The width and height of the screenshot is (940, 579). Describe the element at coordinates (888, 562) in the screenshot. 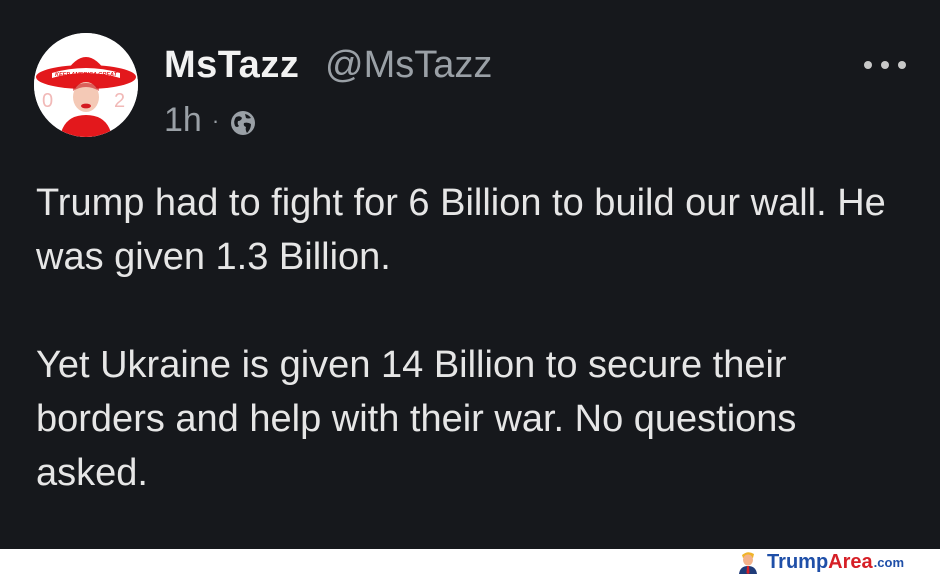

I see `watermark-tld: .com` at that location.